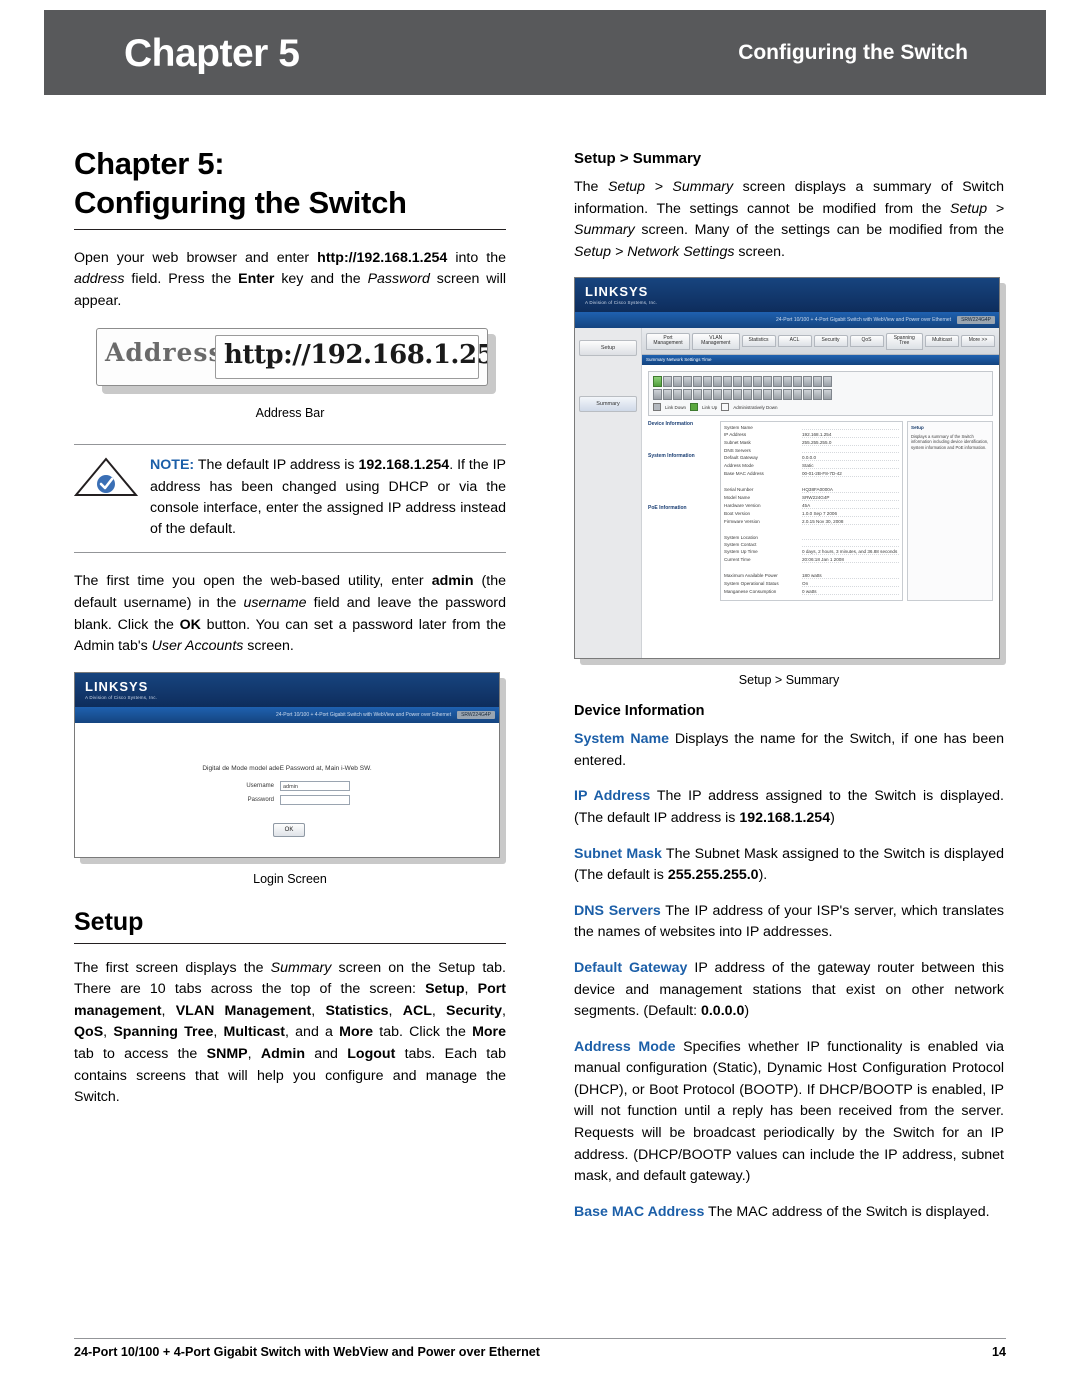 This screenshot has height=1397, width=1080. I want to click on p2-username: username, so click(275, 603).